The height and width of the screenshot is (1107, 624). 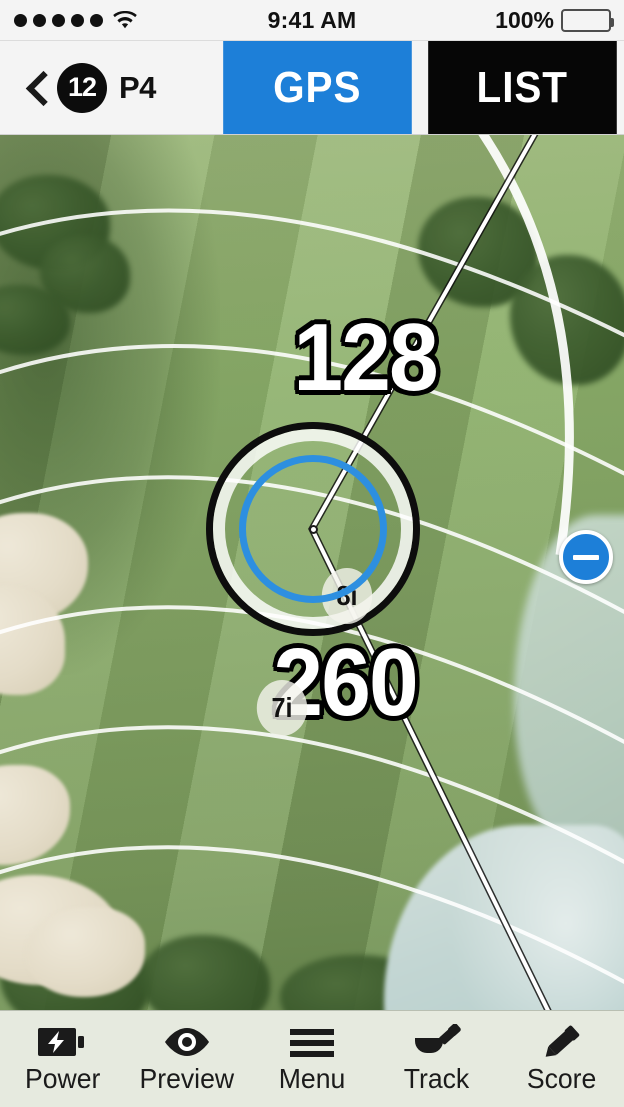 What do you see at coordinates (82, 87) in the screenshot?
I see `hole-number-badge: 12` at bounding box center [82, 87].